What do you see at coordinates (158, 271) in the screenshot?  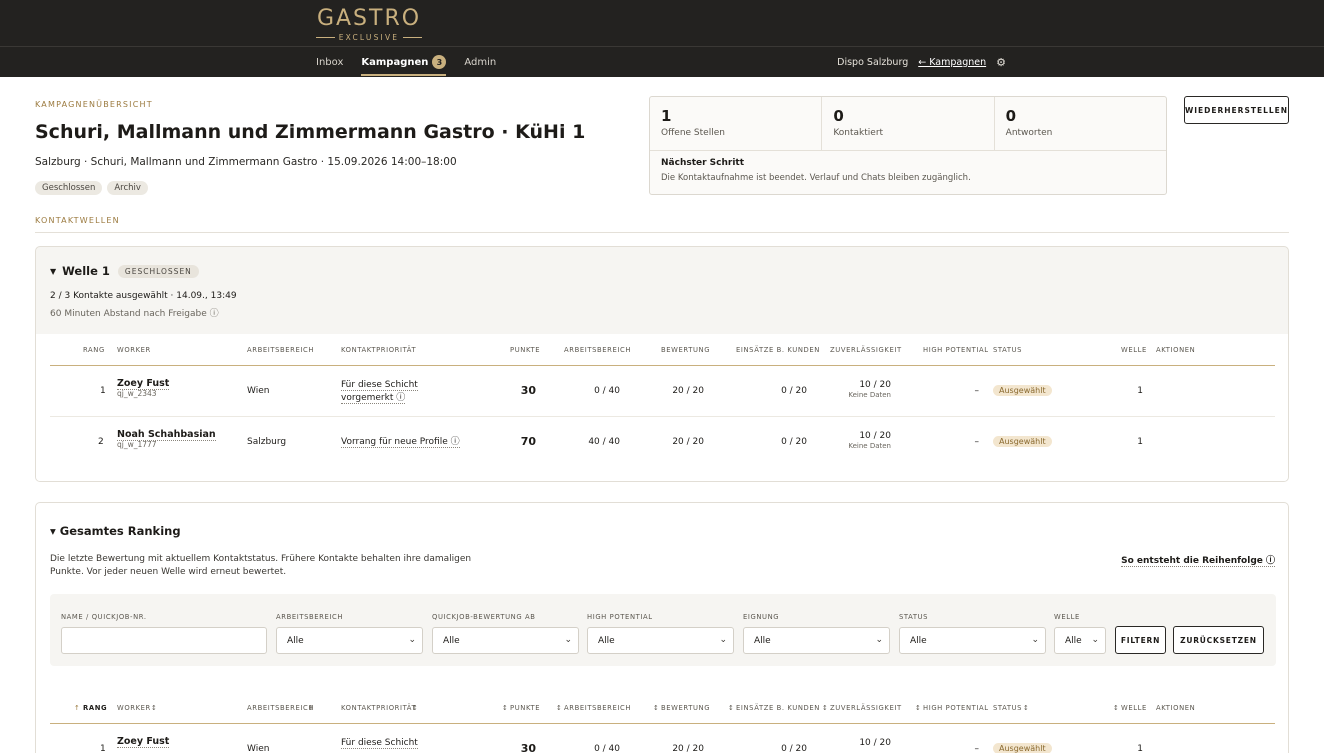 I see `welle-status-badge: GESCHLOSSEN` at bounding box center [158, 271].